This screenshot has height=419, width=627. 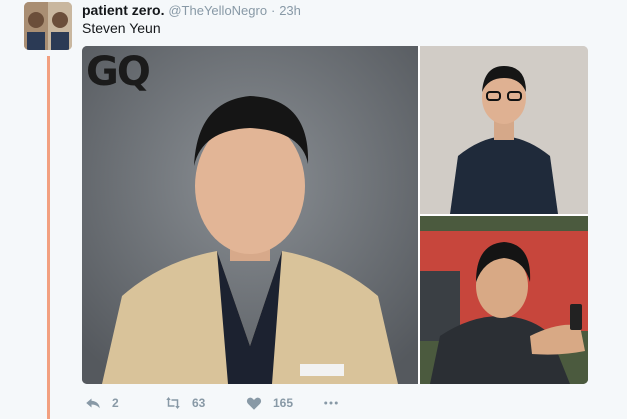 What do you see at coordinates (115, 403) in the screenshot?
I see `reply-count: 2` at bounding box center [115, 403].